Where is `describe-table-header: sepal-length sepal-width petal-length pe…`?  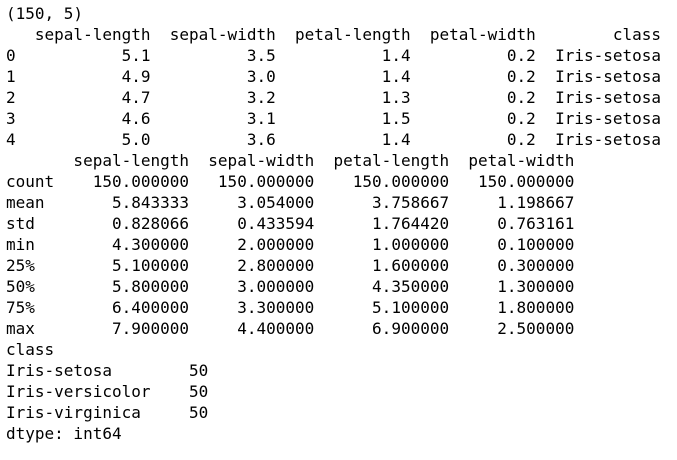
describe-table-header: sepal-length sepal-width petal-length pe… is located at coordinates (290, 160).